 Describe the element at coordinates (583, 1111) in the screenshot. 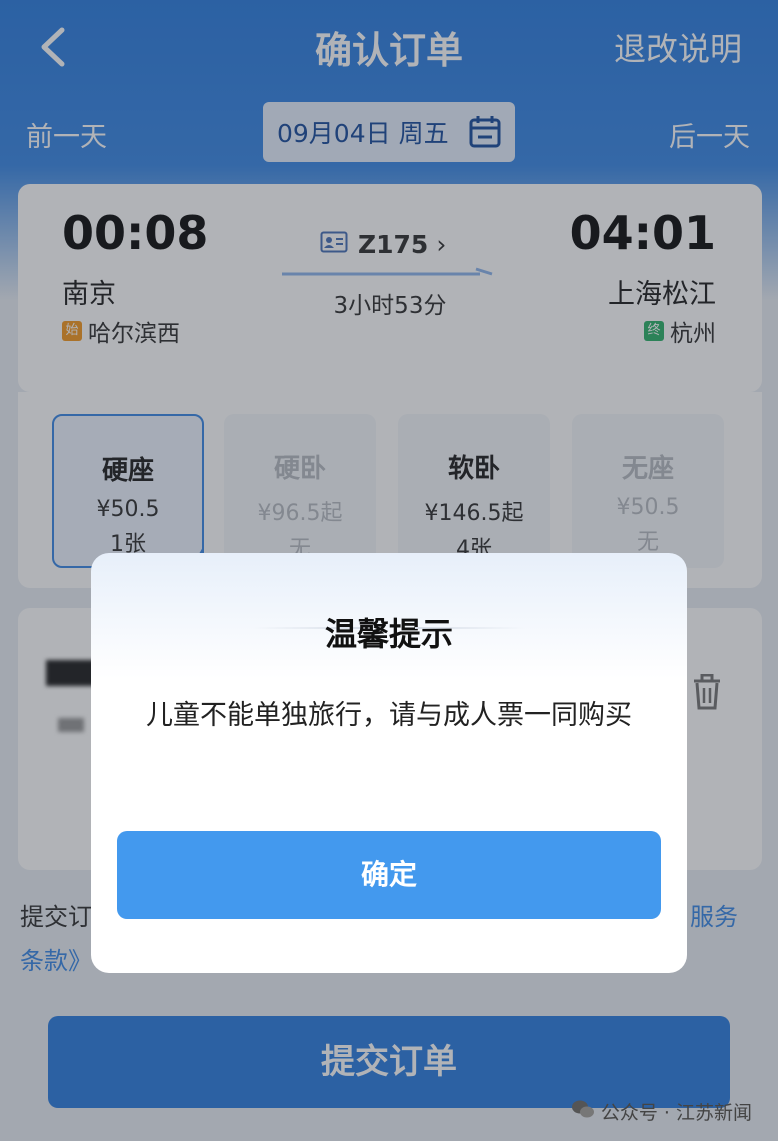

I see `wechat-icon` at that location.